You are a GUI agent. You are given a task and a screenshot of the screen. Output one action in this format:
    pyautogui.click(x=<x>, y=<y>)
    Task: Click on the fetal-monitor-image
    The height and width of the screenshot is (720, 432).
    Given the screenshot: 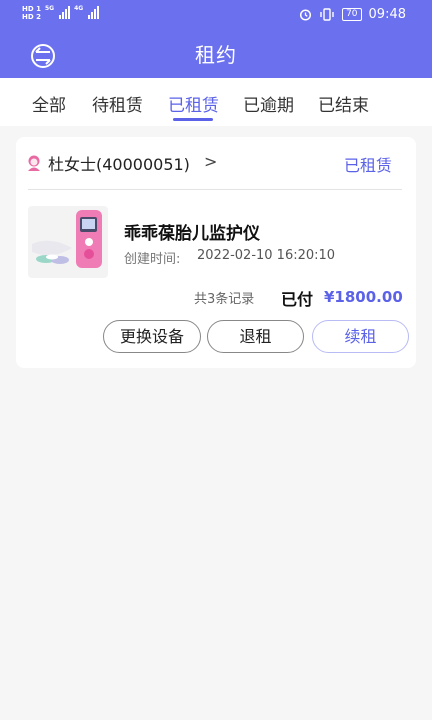 What is the action you would take?
    pyautogui.click(x=67, y=239)
    